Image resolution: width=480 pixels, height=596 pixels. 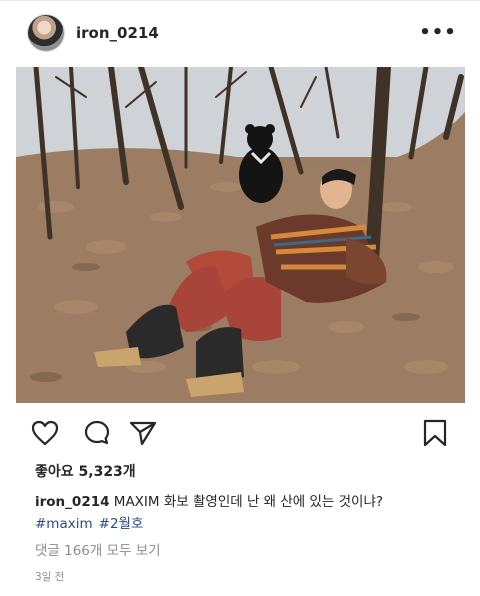 What do you see at coordinates (72, 502) in the screenshot?
I see `caption-username: iron_0214` at bounding box center [72, 502].